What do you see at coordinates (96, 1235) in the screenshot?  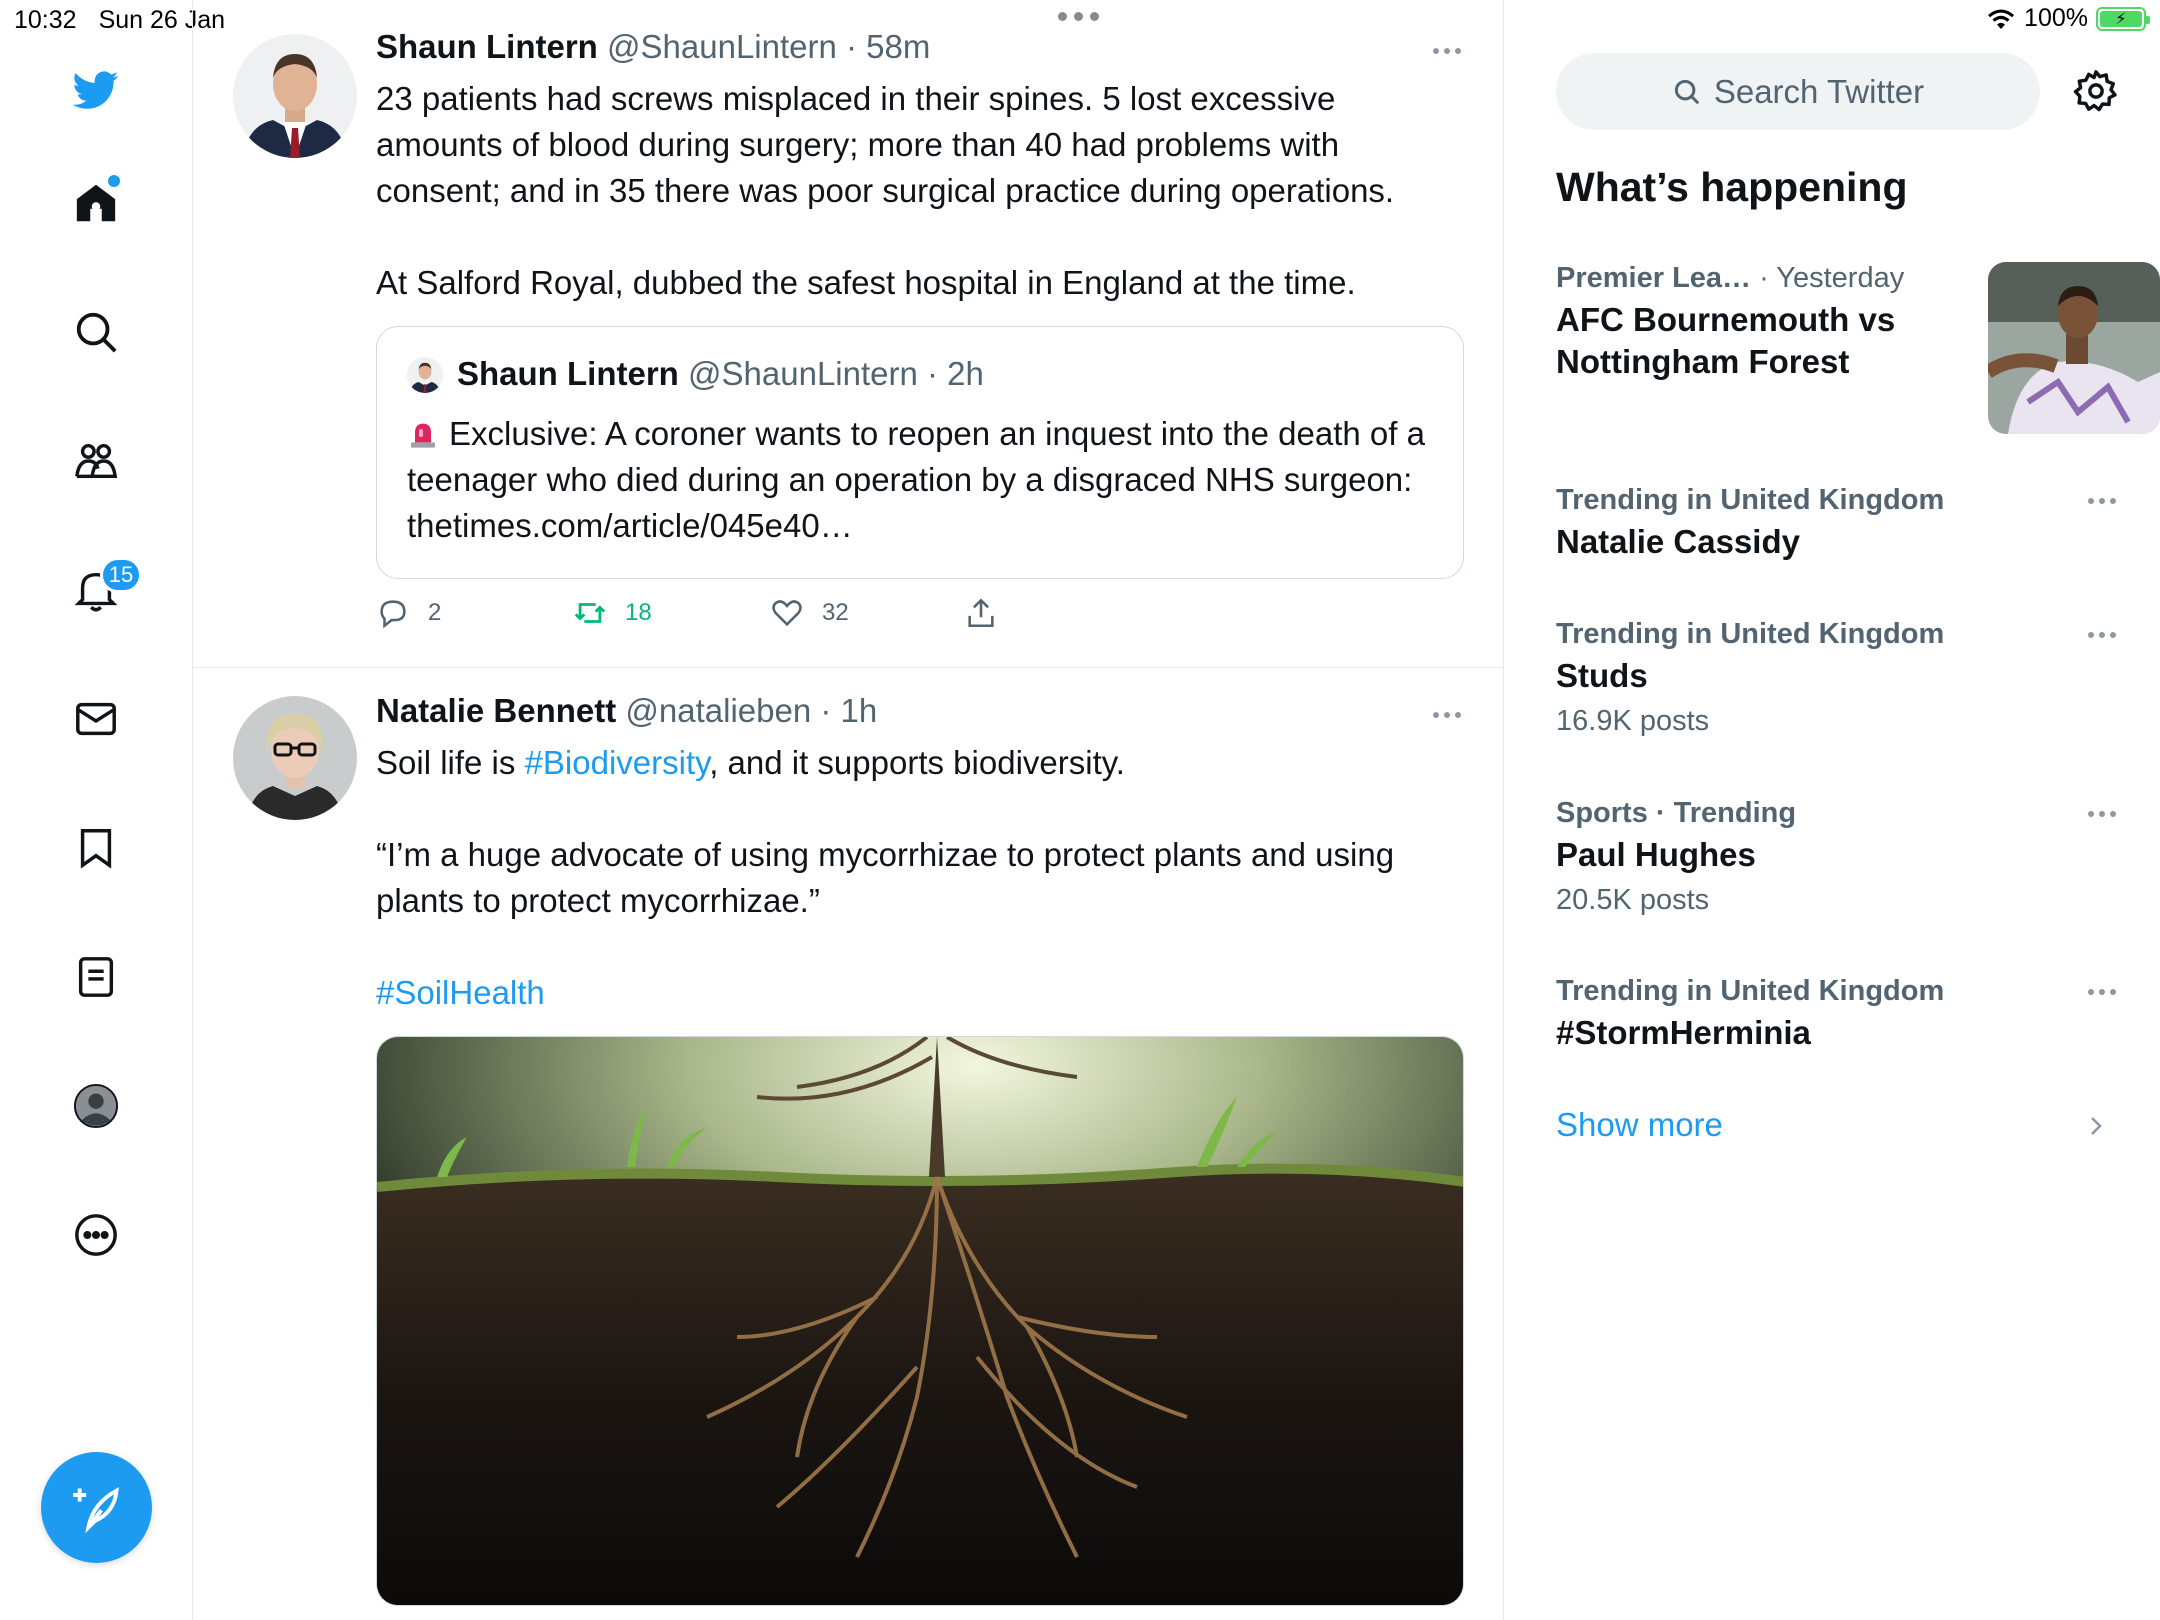 I see `more-icon` at bounding box center [96, 1235].